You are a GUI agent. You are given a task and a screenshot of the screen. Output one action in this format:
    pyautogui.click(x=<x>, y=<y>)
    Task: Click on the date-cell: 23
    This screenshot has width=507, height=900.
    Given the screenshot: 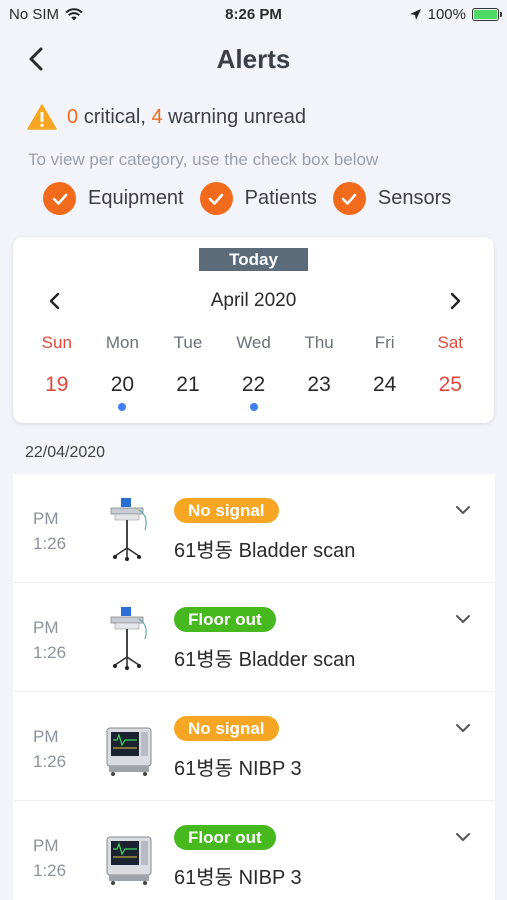 What is the action you would take?
    pyautogui.click(x=319, y=393)
    